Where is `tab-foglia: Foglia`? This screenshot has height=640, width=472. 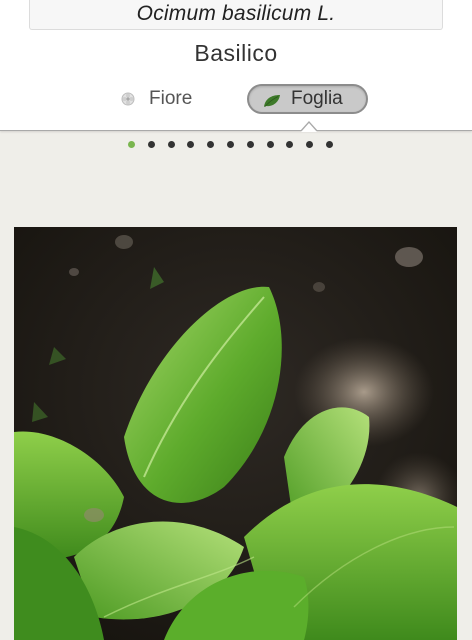
tab-foglia: Foglia is located at coordinates (307, 99).